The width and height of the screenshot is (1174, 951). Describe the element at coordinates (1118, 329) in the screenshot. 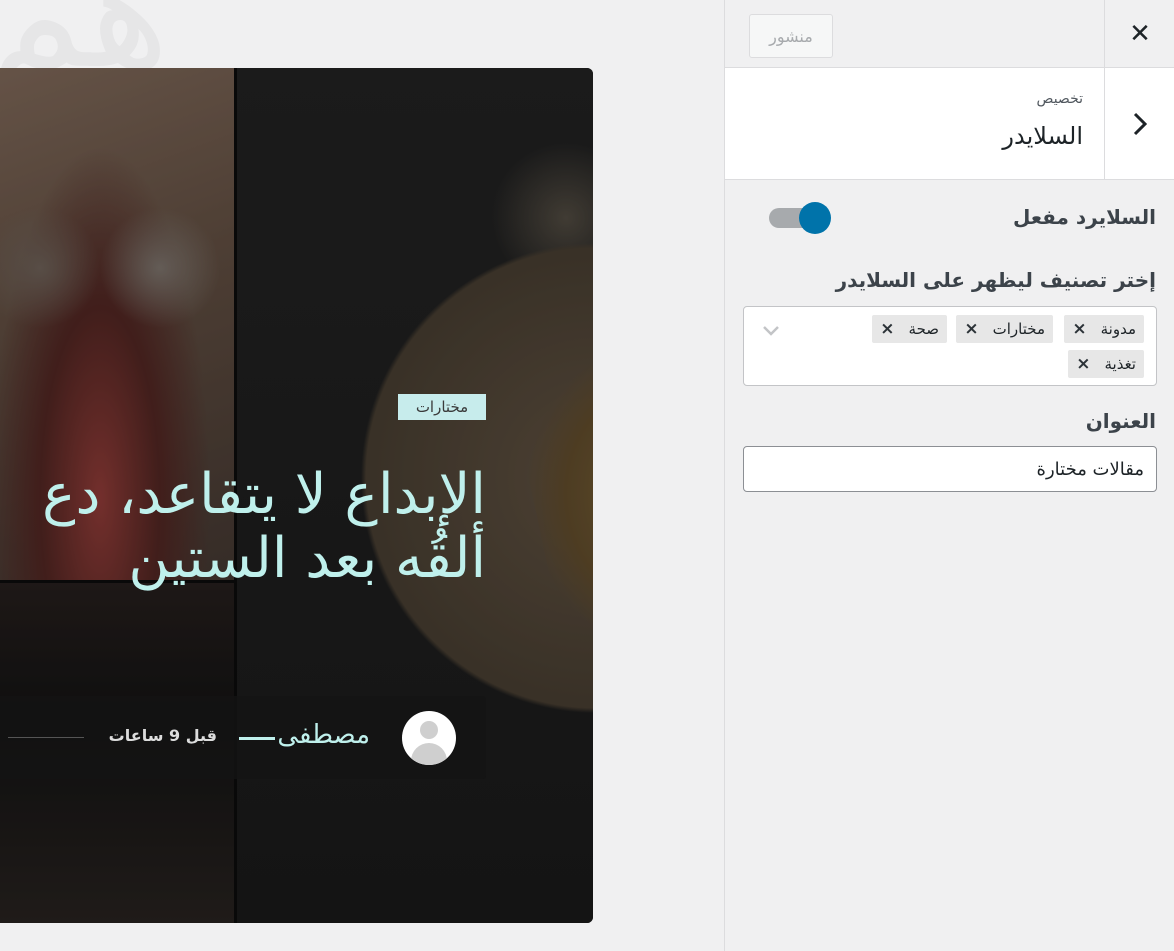

I see `tag-label: مدونة` at that location.